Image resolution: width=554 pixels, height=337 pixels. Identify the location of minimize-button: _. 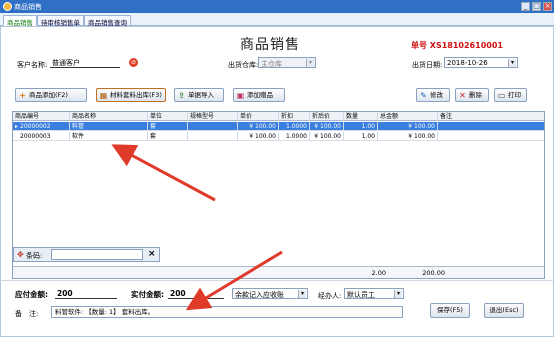
(525, 6).